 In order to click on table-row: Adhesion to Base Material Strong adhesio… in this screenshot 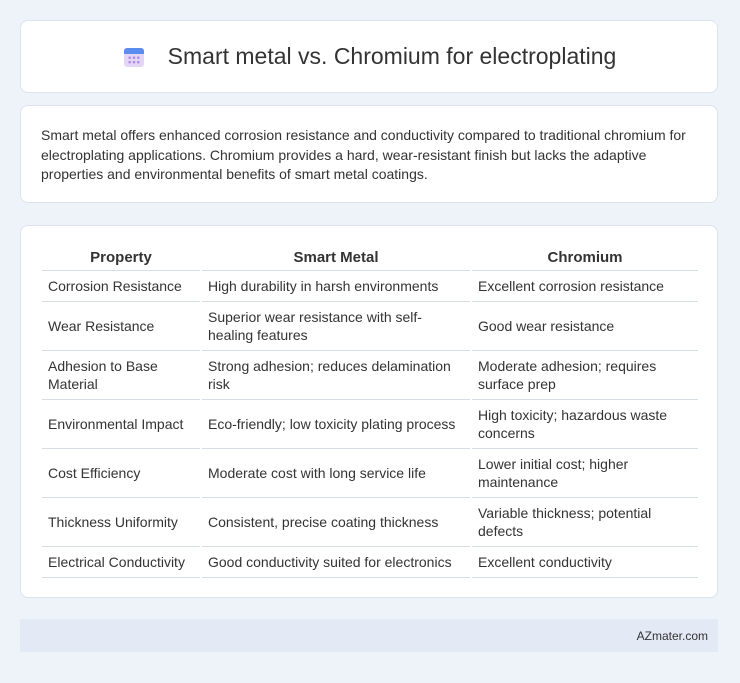, I will do `click(370, 375)`.